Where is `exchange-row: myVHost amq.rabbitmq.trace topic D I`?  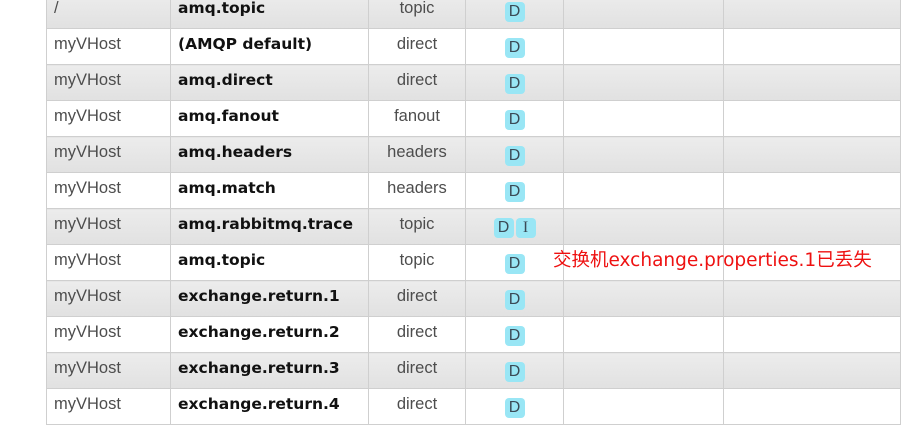 exchange-row: myVHost amq.rabbitmq.trace topic D I is located at coordinates (473, 226).